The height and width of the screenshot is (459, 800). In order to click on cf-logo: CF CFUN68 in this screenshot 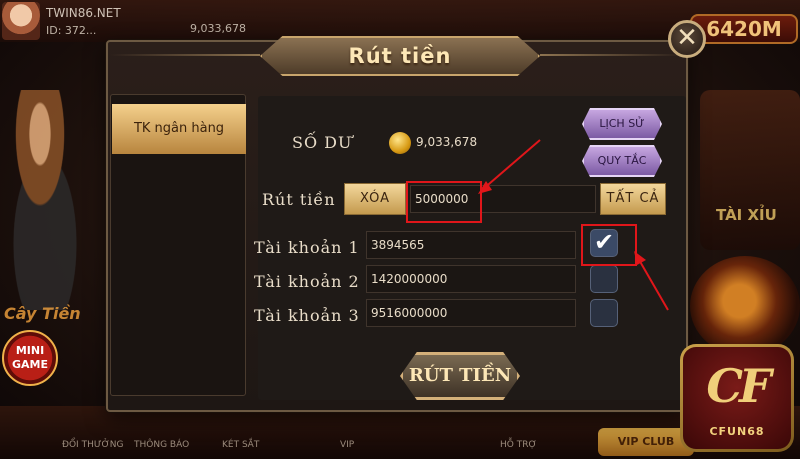, I will do `click(737, 398)`.